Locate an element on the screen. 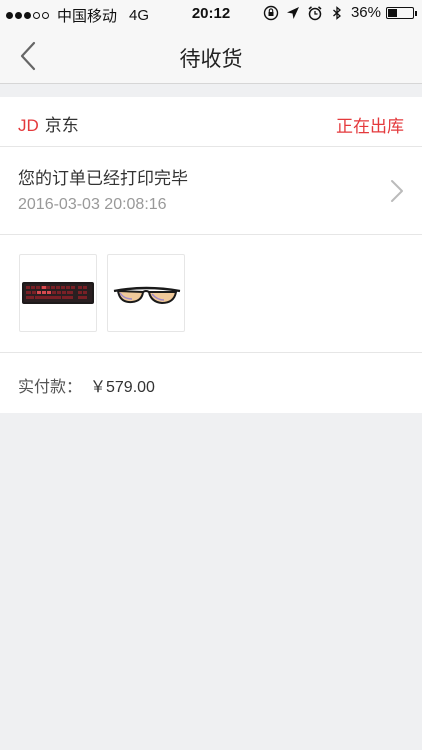  battery-fill is located at coordinates (392, 12).